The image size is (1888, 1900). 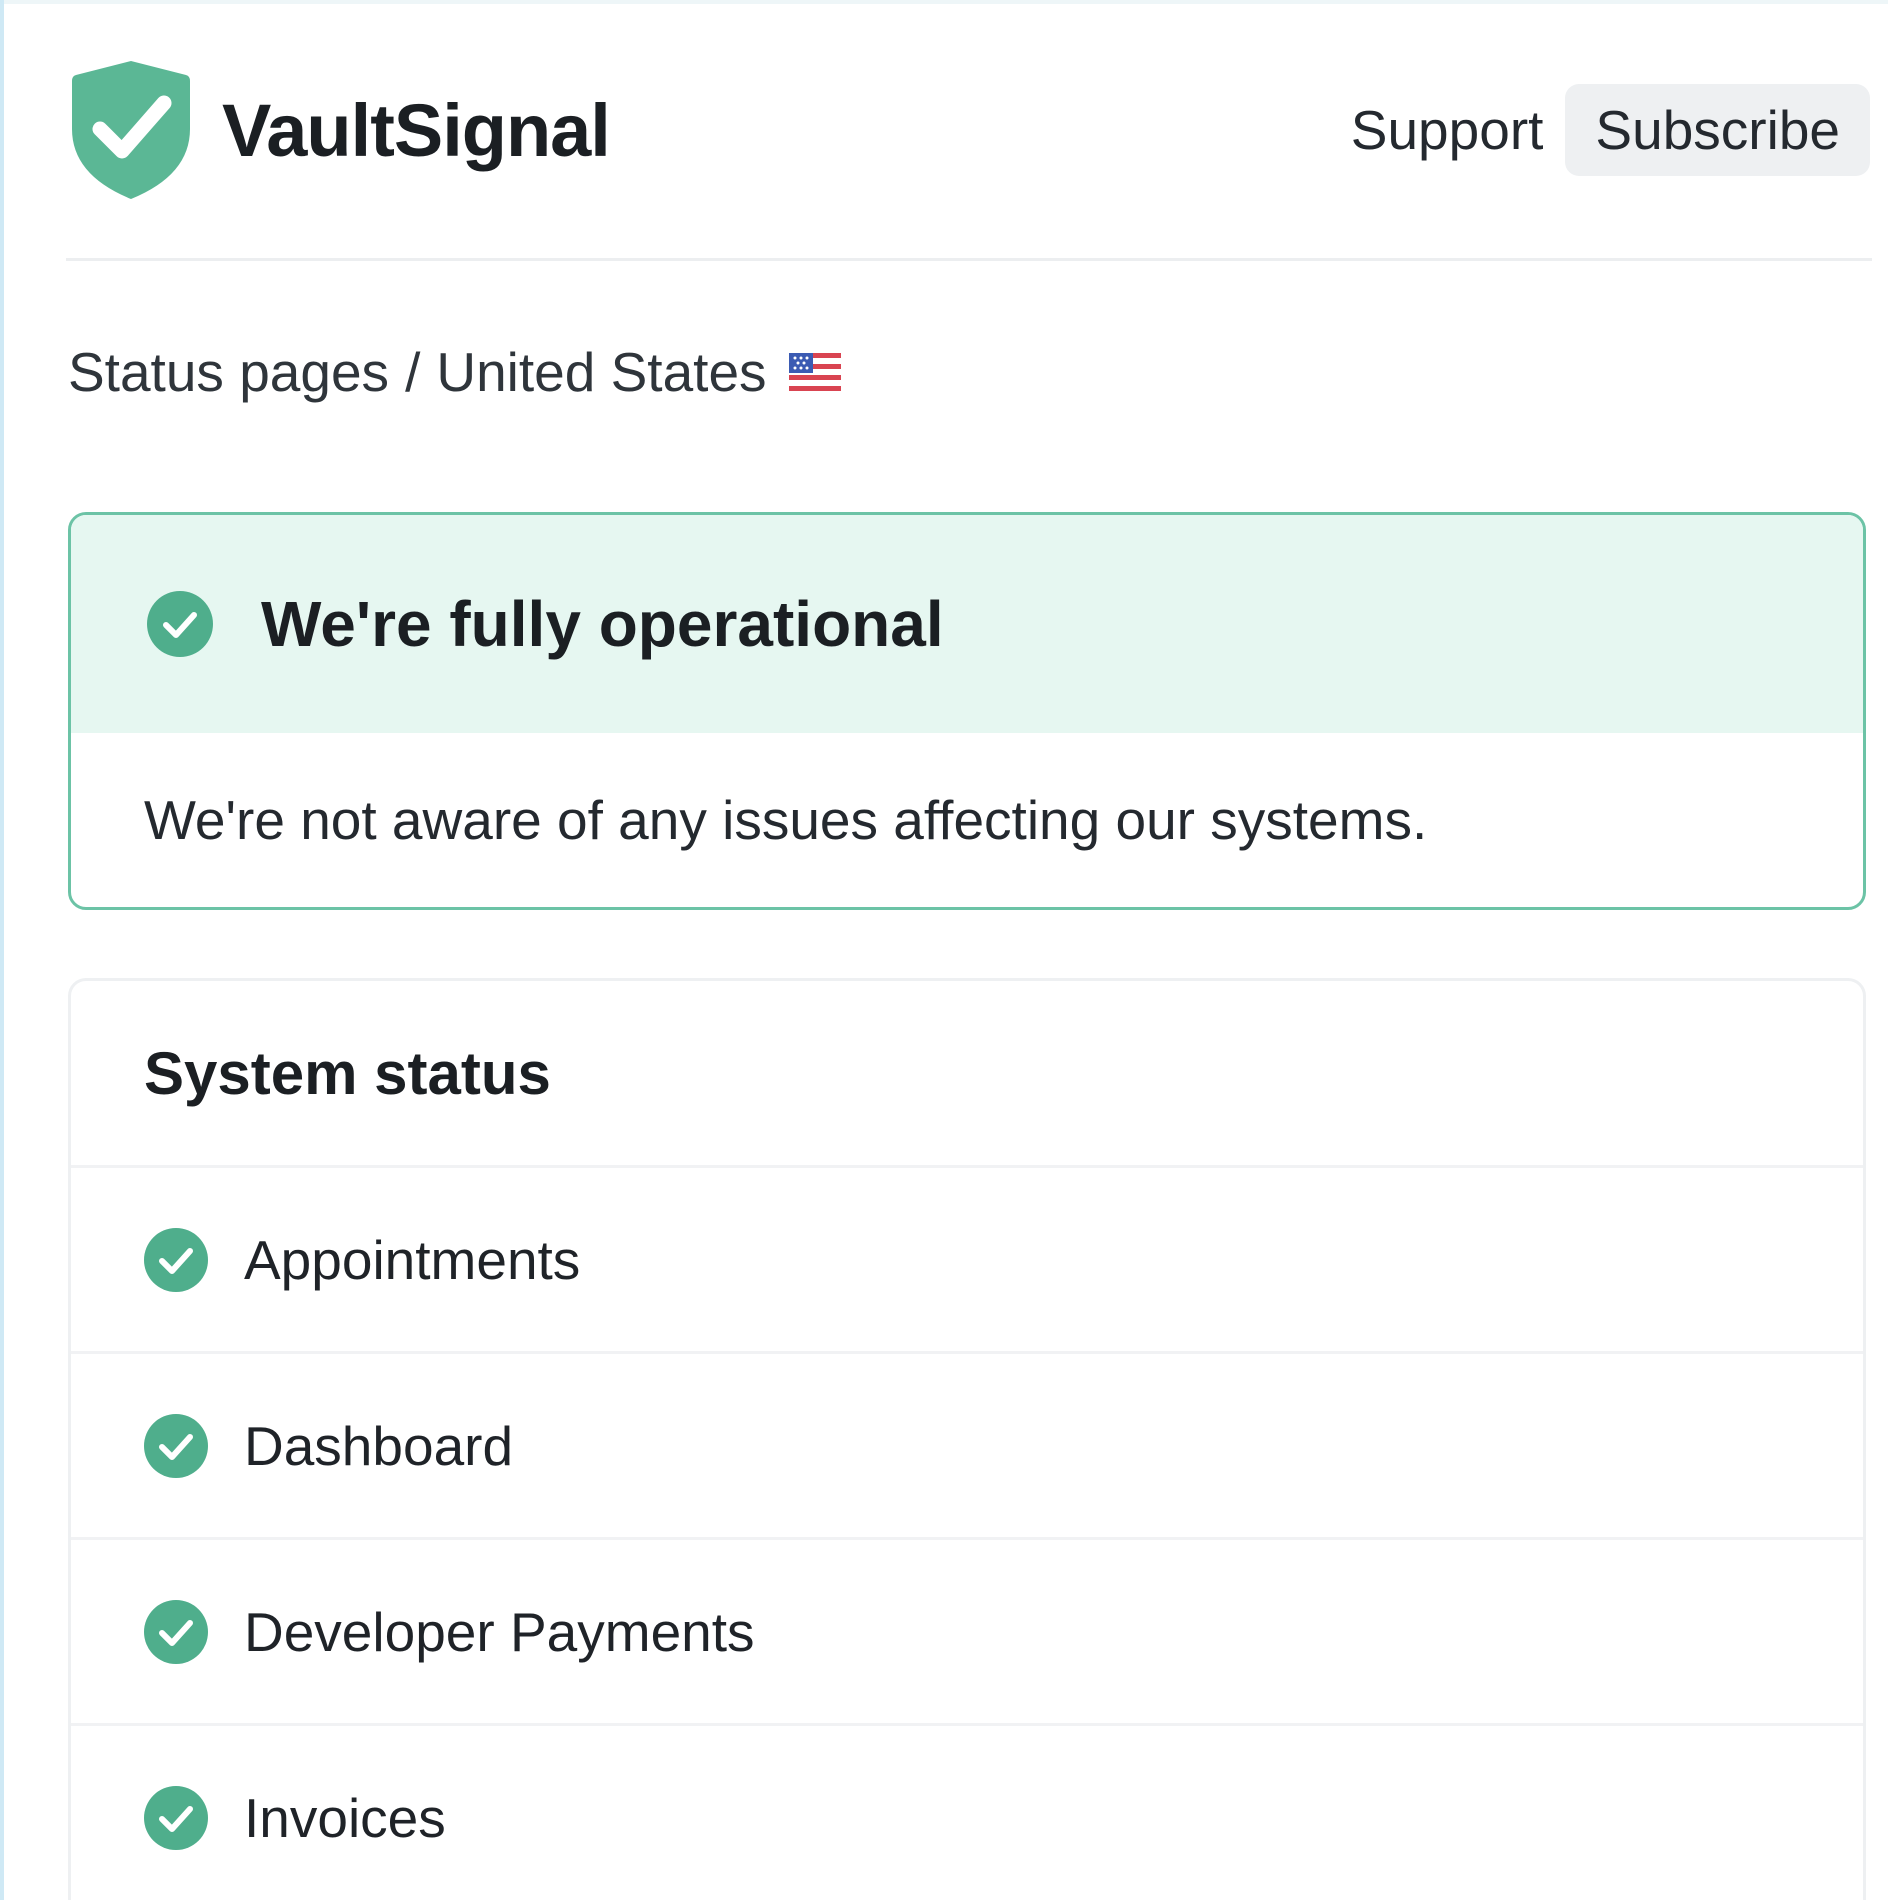 What do you see at coordinates (228, 372) in the screenshot?
I see `breadcrumb-status-pages: Status pages` at bounding box center [228, 372].